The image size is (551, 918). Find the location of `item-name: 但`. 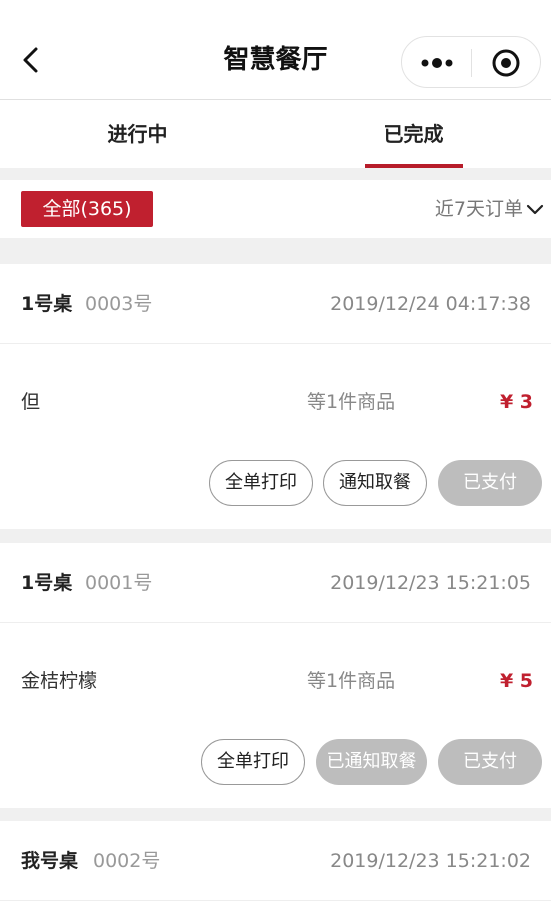

item-name: 但 is located at coordinates (31, 402).